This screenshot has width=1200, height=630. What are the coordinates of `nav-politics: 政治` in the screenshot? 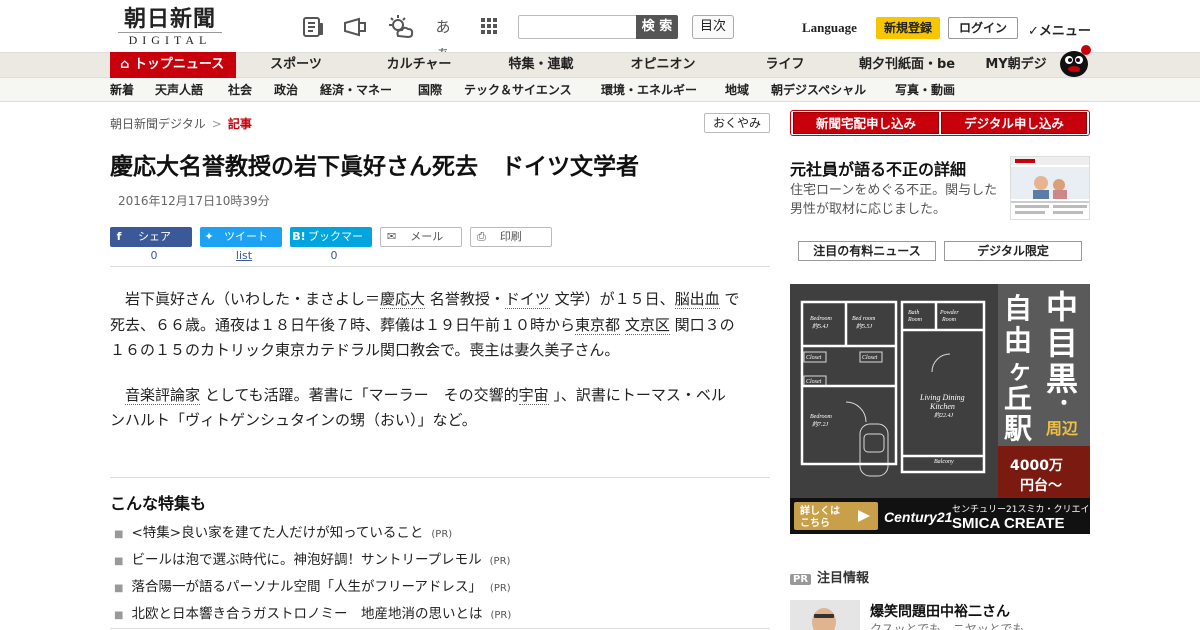 It's located at (286, 90).